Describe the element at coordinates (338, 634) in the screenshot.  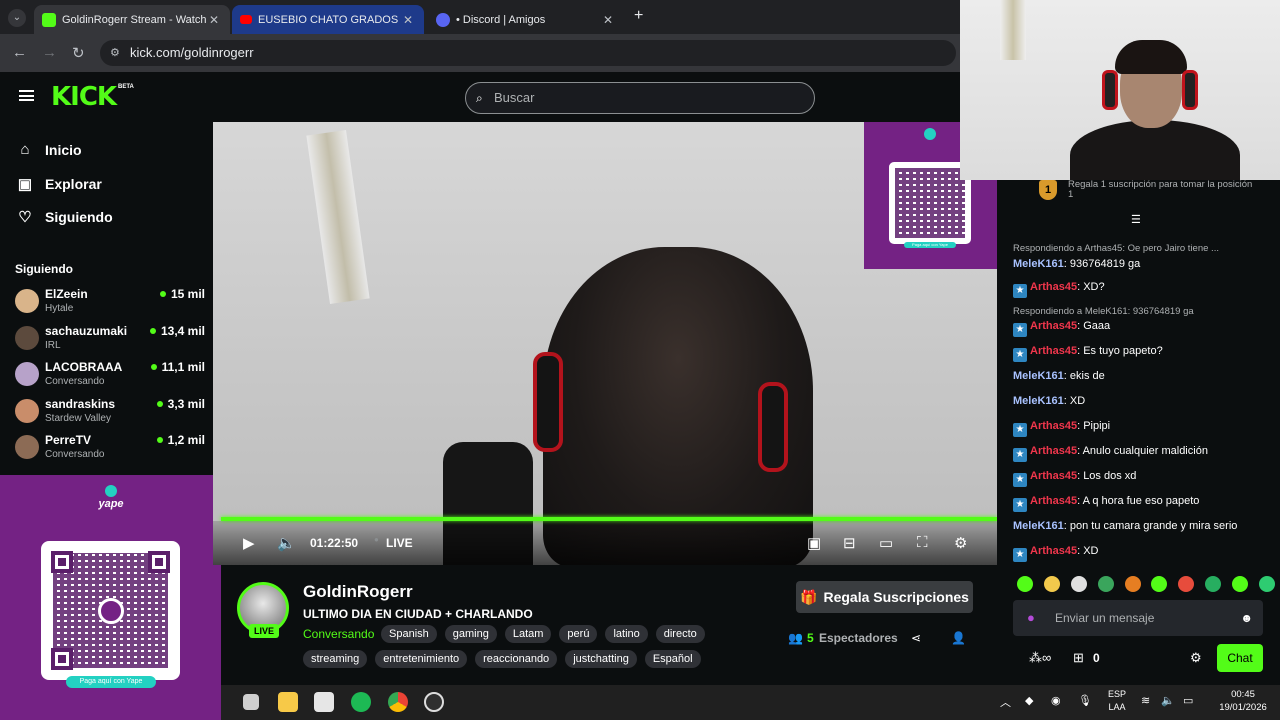
I see `category-link: Conversando` at that location.